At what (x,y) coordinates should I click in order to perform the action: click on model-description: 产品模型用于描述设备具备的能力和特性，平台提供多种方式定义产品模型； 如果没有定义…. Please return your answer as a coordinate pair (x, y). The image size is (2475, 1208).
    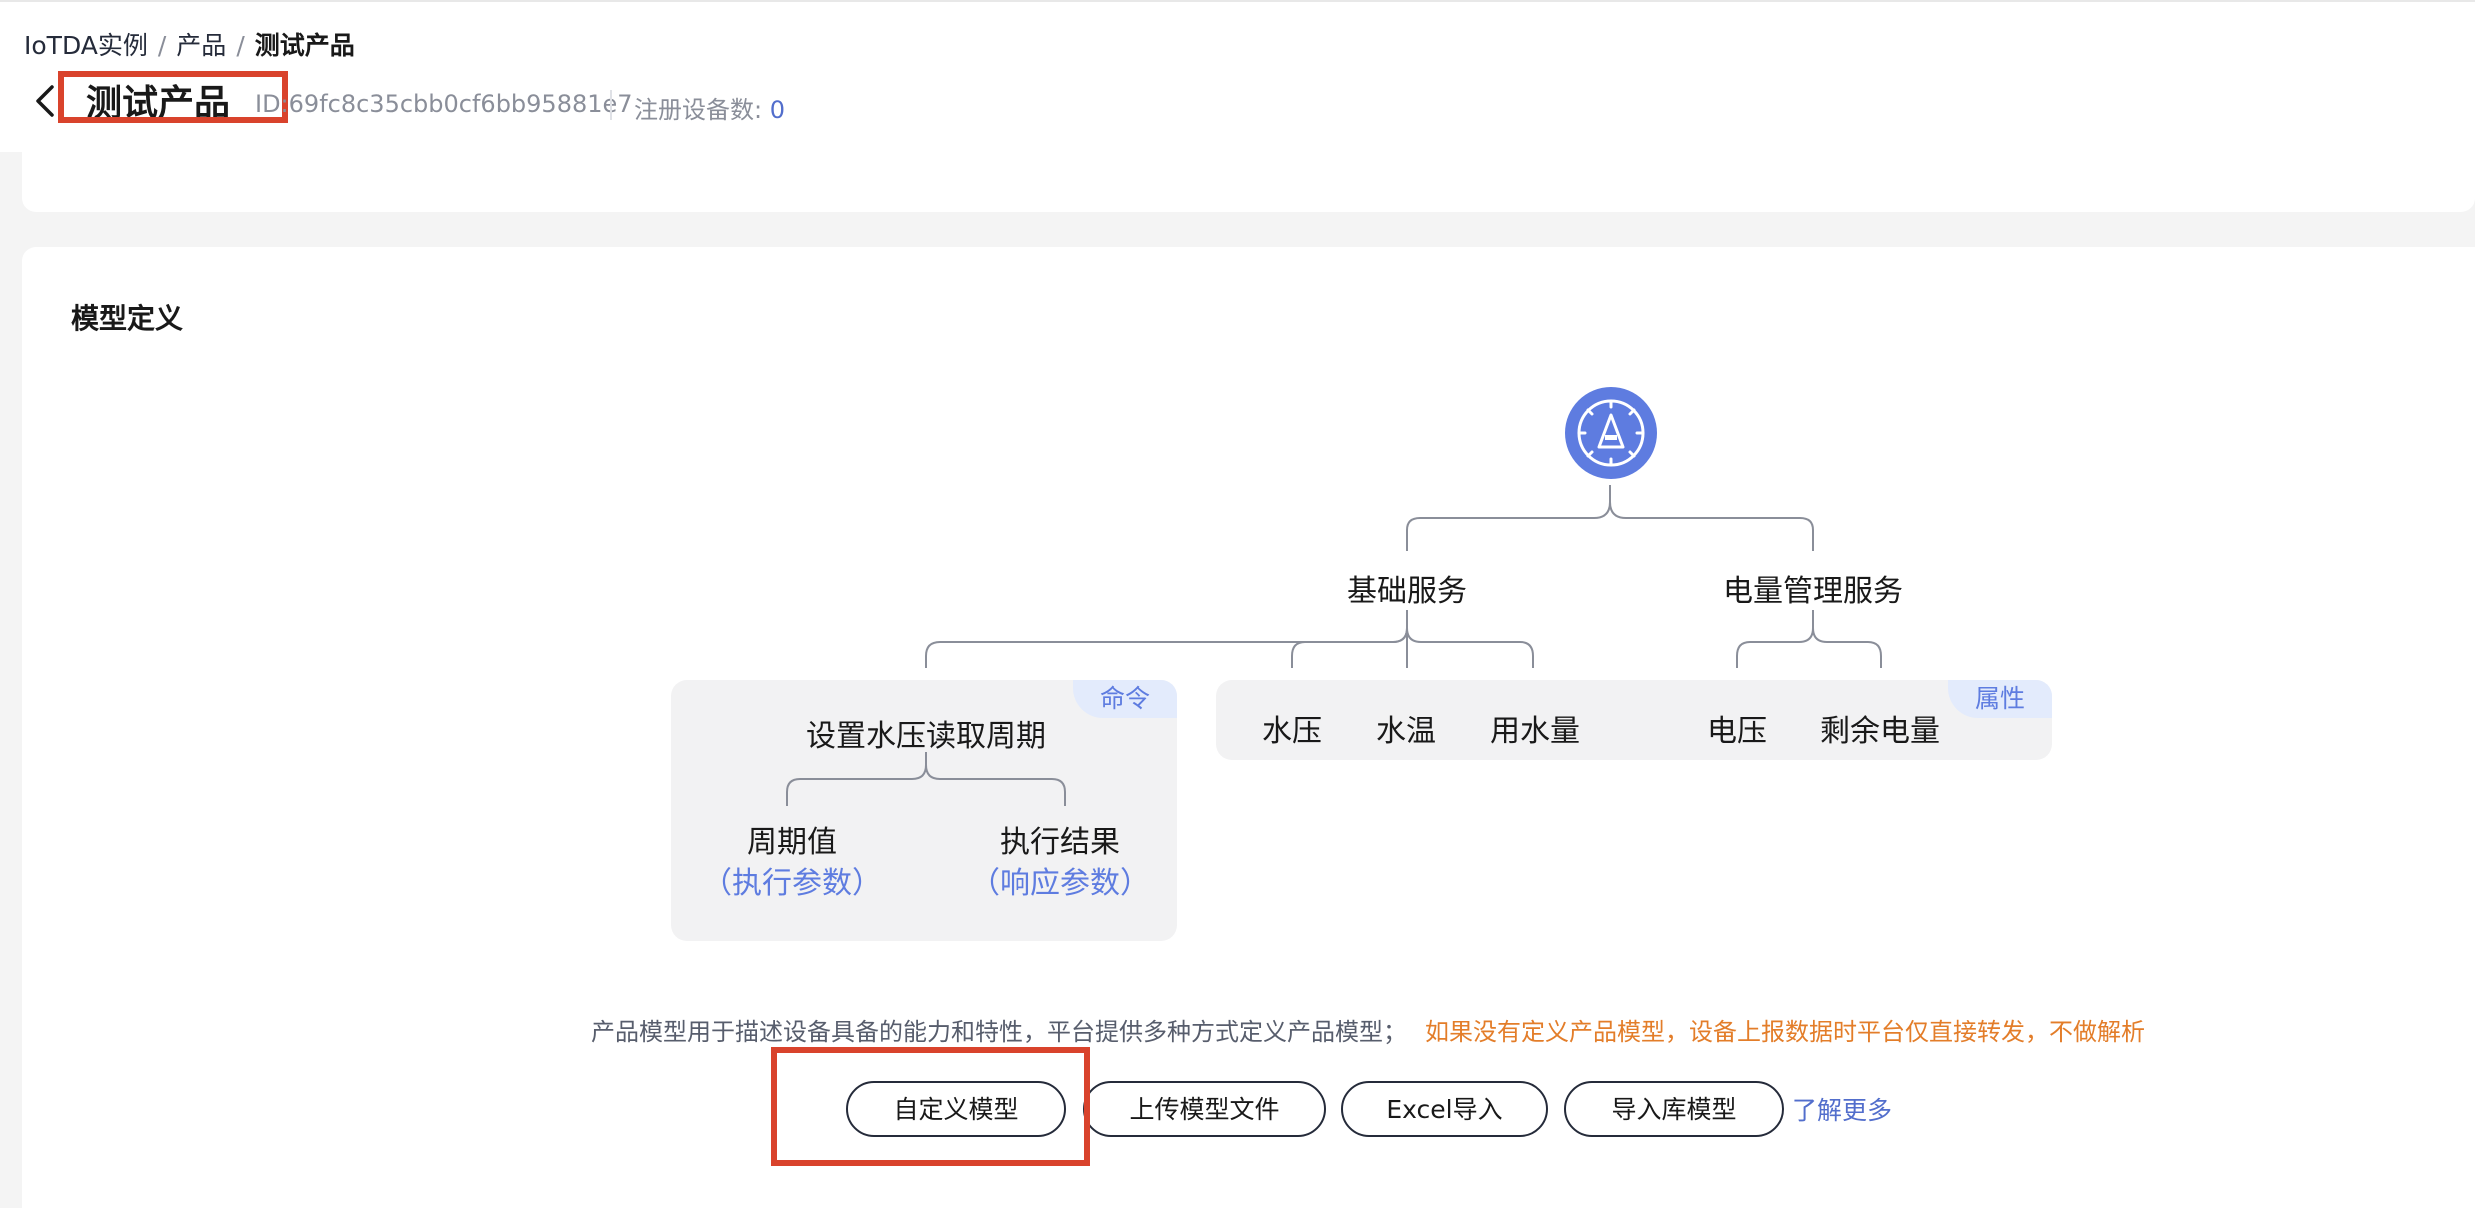
    Looking at the image, I should click on (1368, 1029).